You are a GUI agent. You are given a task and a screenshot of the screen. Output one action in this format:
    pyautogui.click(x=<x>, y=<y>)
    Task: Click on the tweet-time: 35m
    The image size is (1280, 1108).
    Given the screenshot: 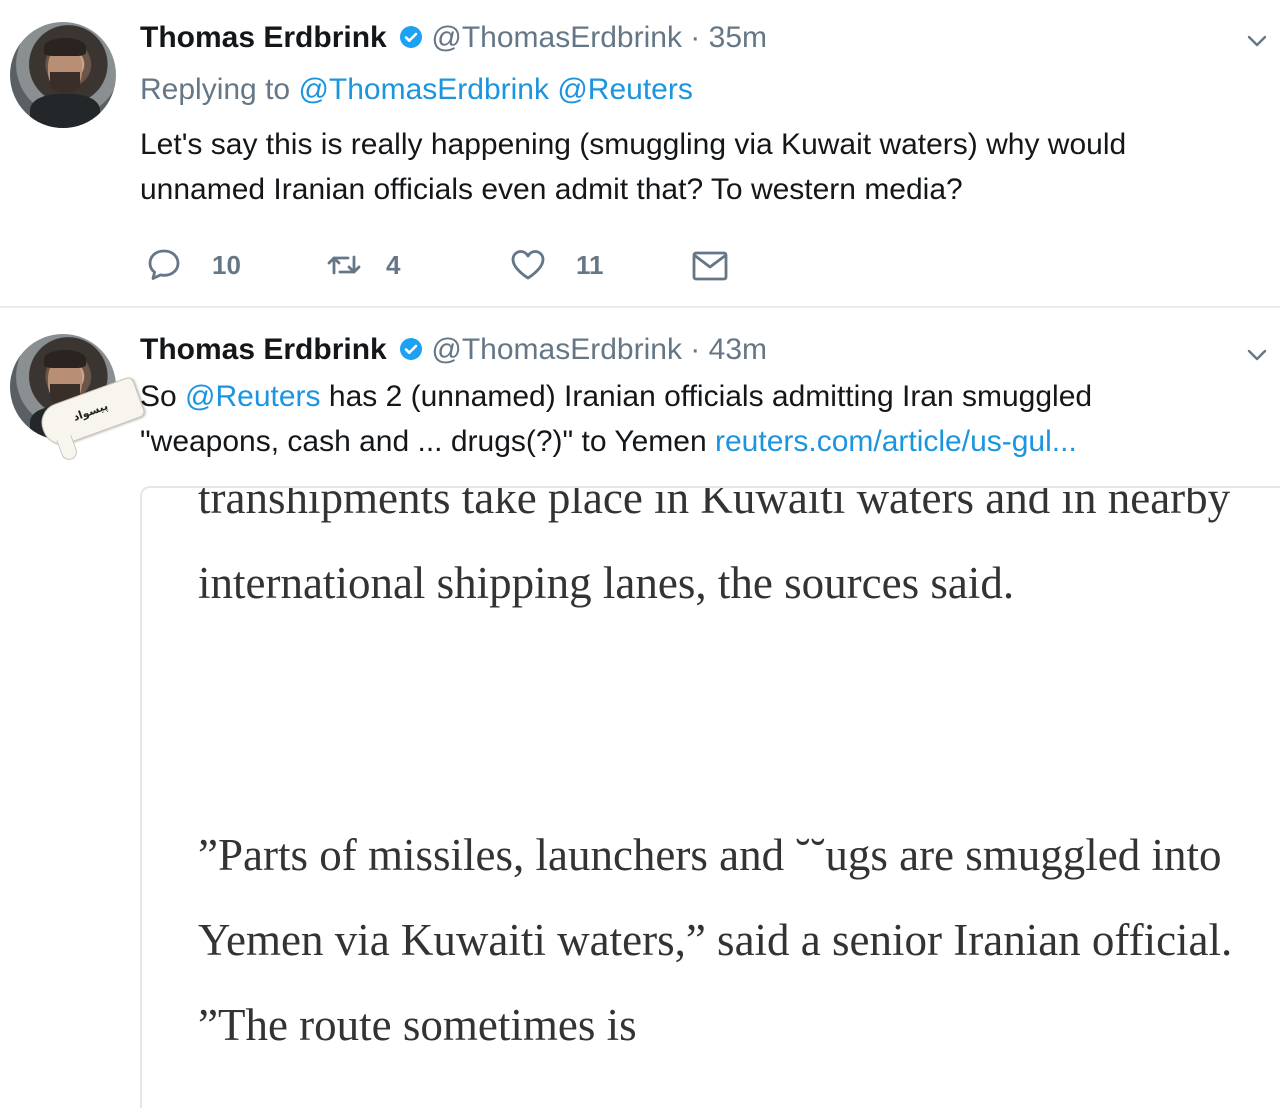 What is the action you would take?
    pyautogui.click(x=738, y=37)
    